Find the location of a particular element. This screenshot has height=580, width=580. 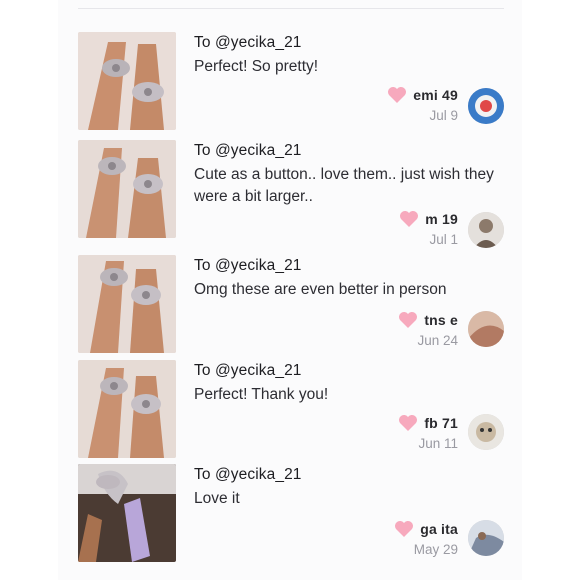

review-text: Perfect! So pretty! is located at coordinates (256, 66).